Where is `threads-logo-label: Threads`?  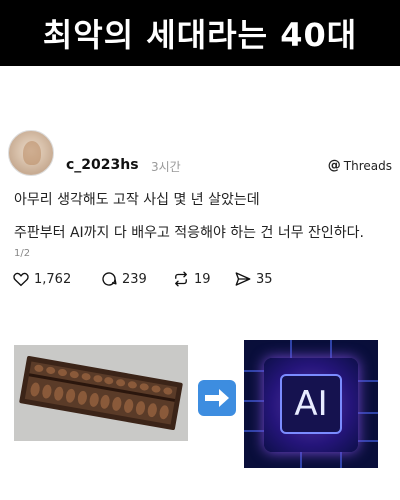 threads-logo-label: Threads is located at coordinates (367, 165).